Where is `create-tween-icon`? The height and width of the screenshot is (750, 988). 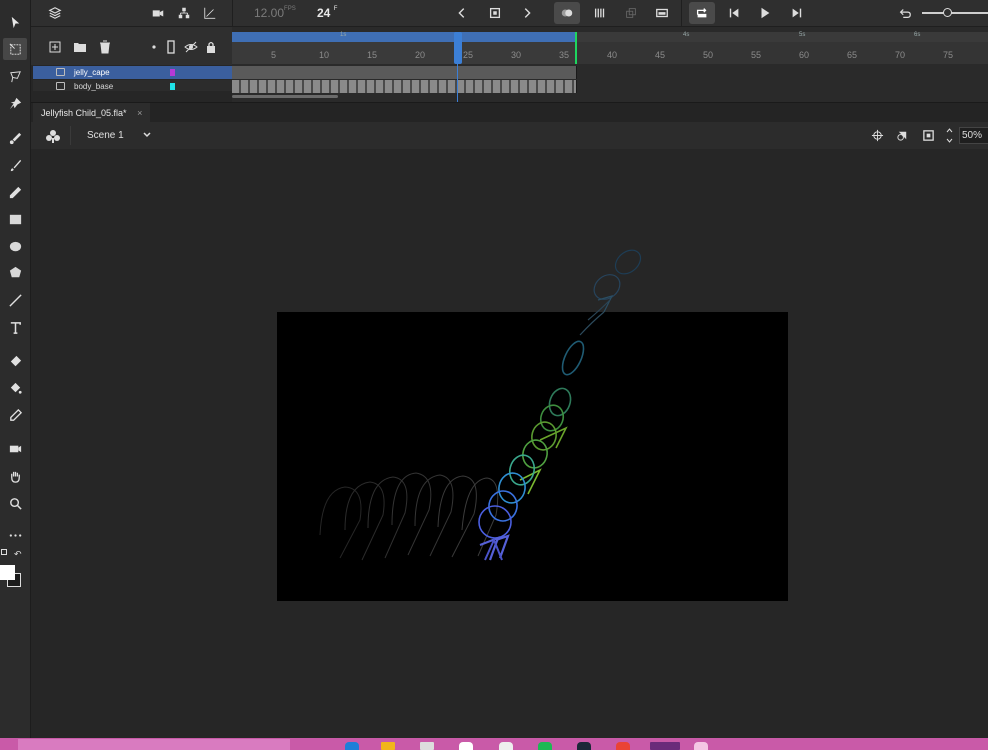 create-tween-icon is located at coordinates (631, 13).